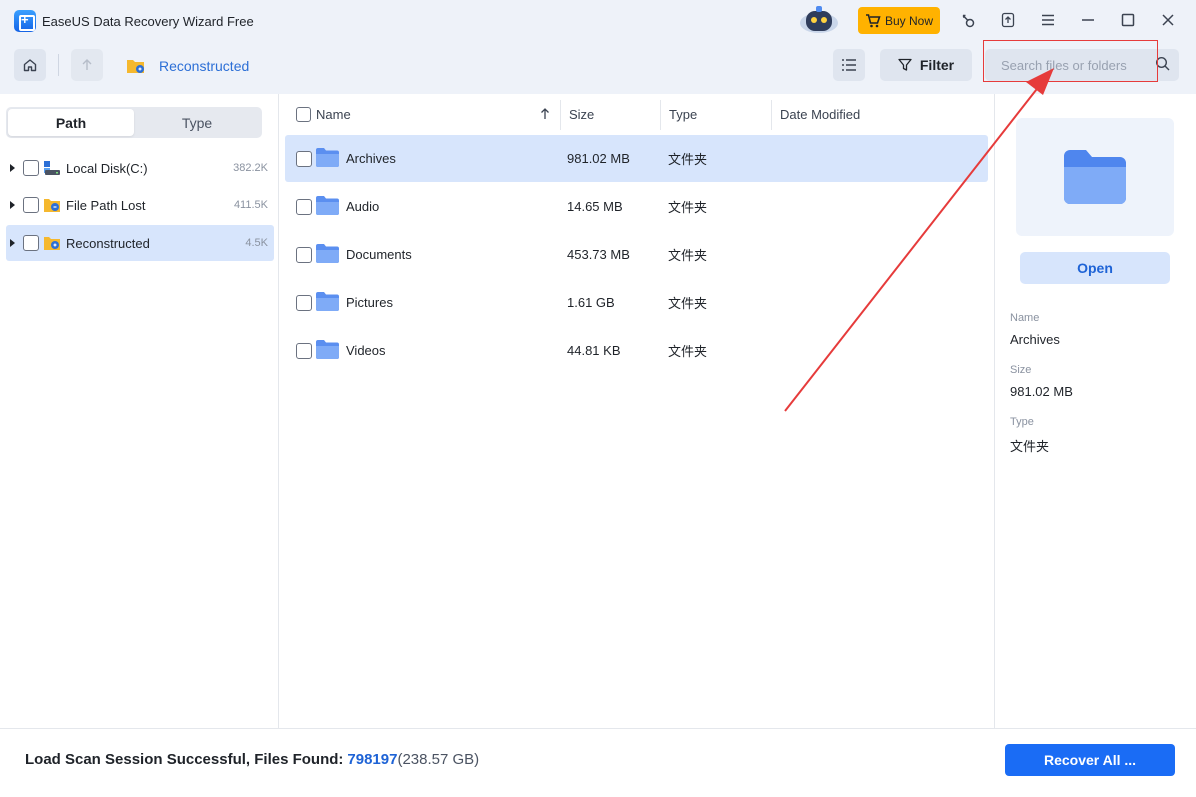 This screenshot has height=797, width=1196. Describe the element at coordinates (108, 243) in the screenshot. I see `tree-item-label: Reconstructed` at that location.